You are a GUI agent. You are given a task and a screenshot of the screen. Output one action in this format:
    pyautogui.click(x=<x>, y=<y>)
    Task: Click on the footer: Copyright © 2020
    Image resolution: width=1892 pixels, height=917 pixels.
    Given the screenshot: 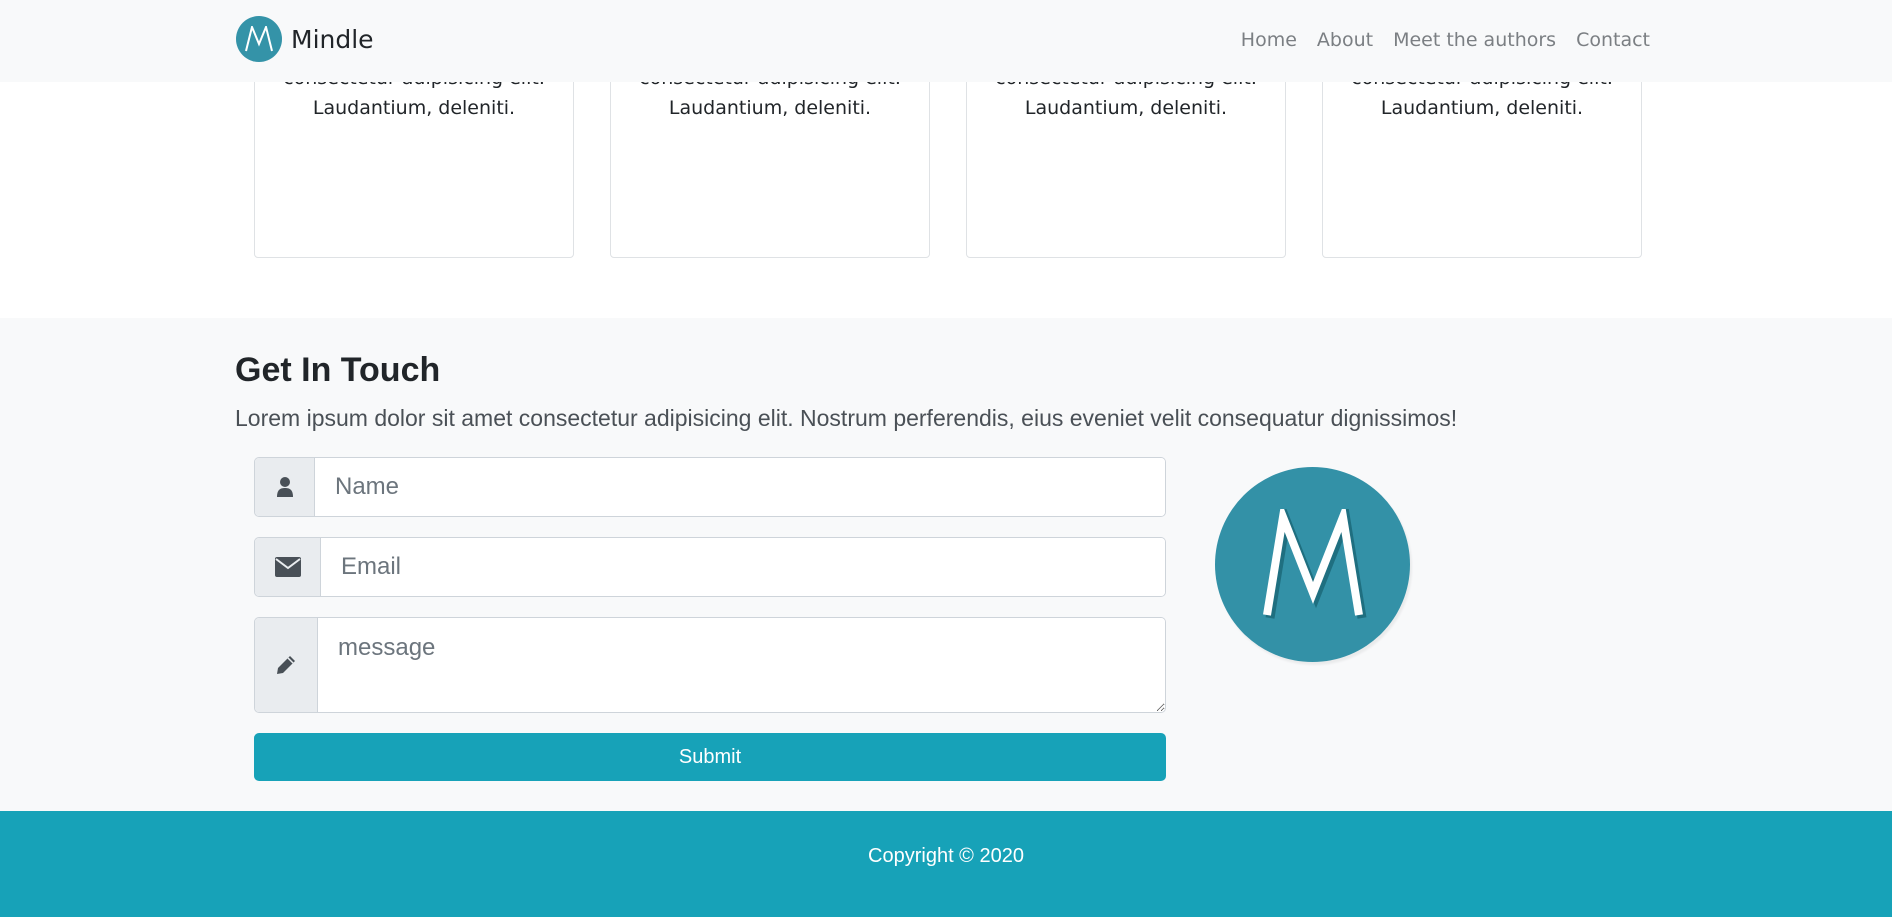 What is the action you would take?
    pyautogui.click(x=946, y=864)
    